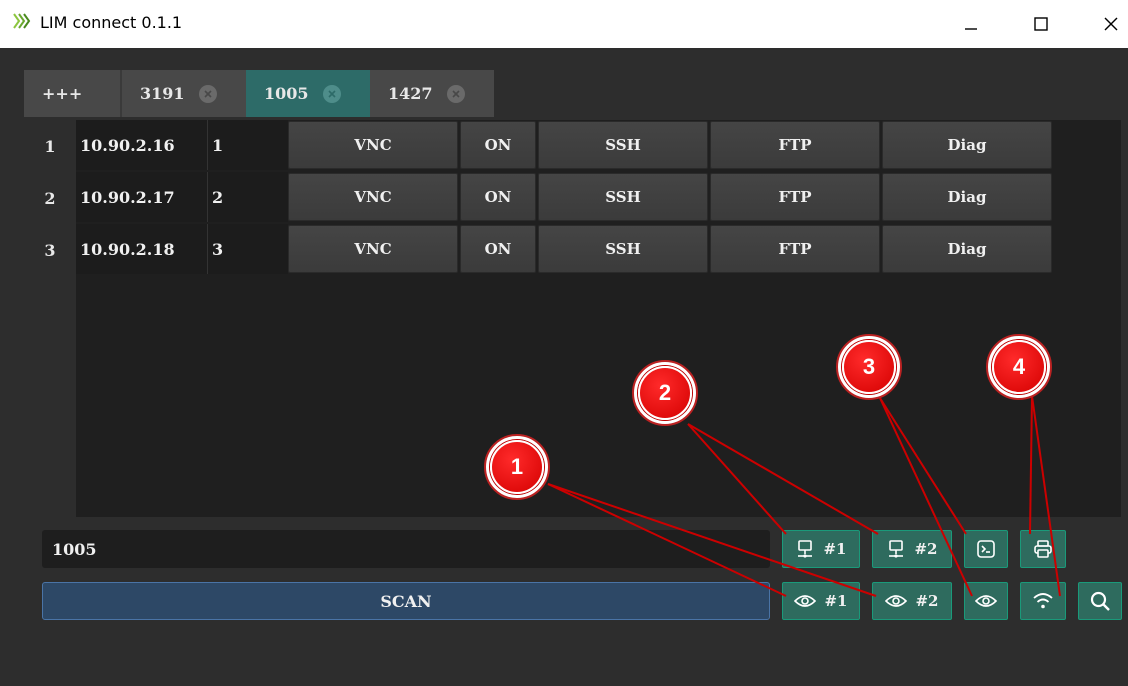 The width and height of the screenshot is (1128, 686). What do you see at coordinates (50, 146) in the screenshot?
I see `row-number: 1` at bounding box center [50, 146].